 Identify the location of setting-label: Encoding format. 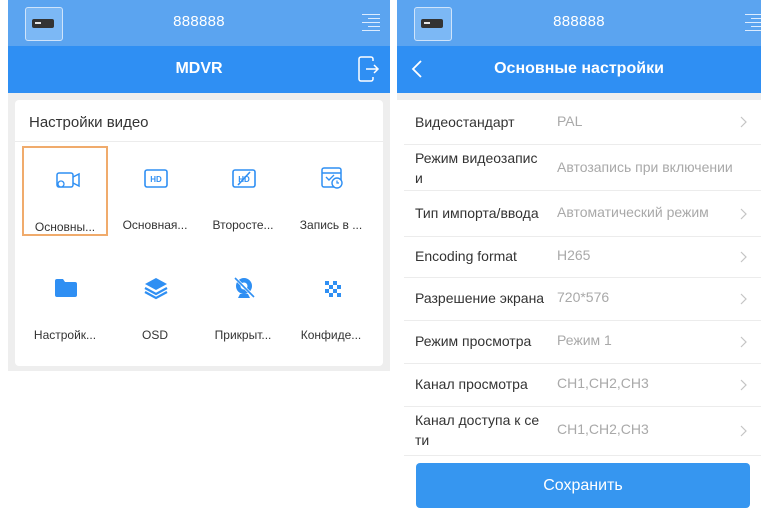
(466, 256).